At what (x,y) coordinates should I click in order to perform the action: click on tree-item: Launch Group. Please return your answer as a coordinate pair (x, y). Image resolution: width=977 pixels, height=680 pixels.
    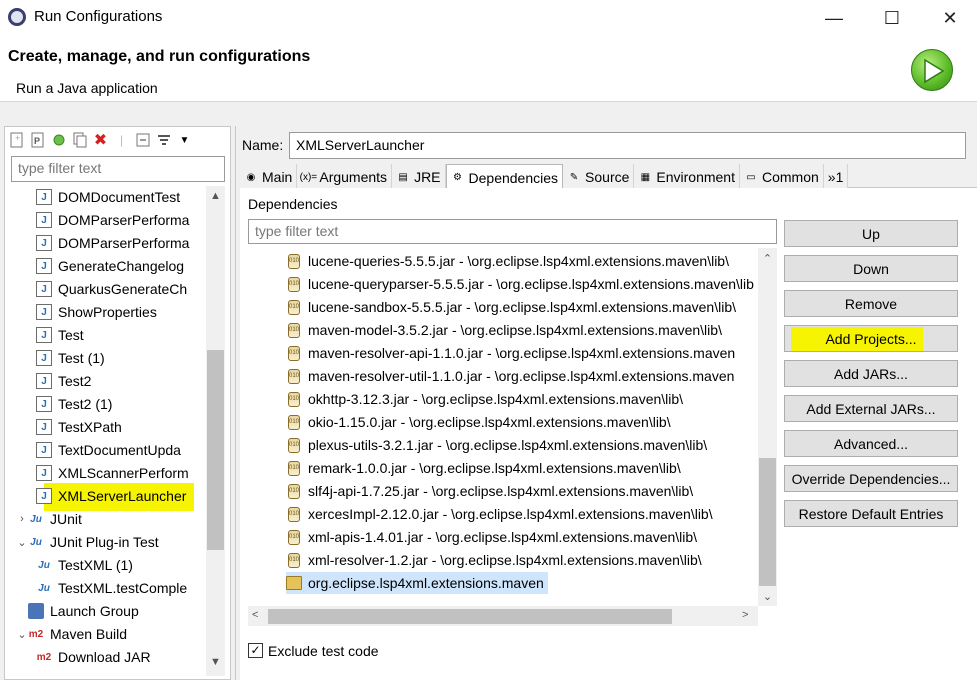
    Looking at the image, I should click on (108, 611).